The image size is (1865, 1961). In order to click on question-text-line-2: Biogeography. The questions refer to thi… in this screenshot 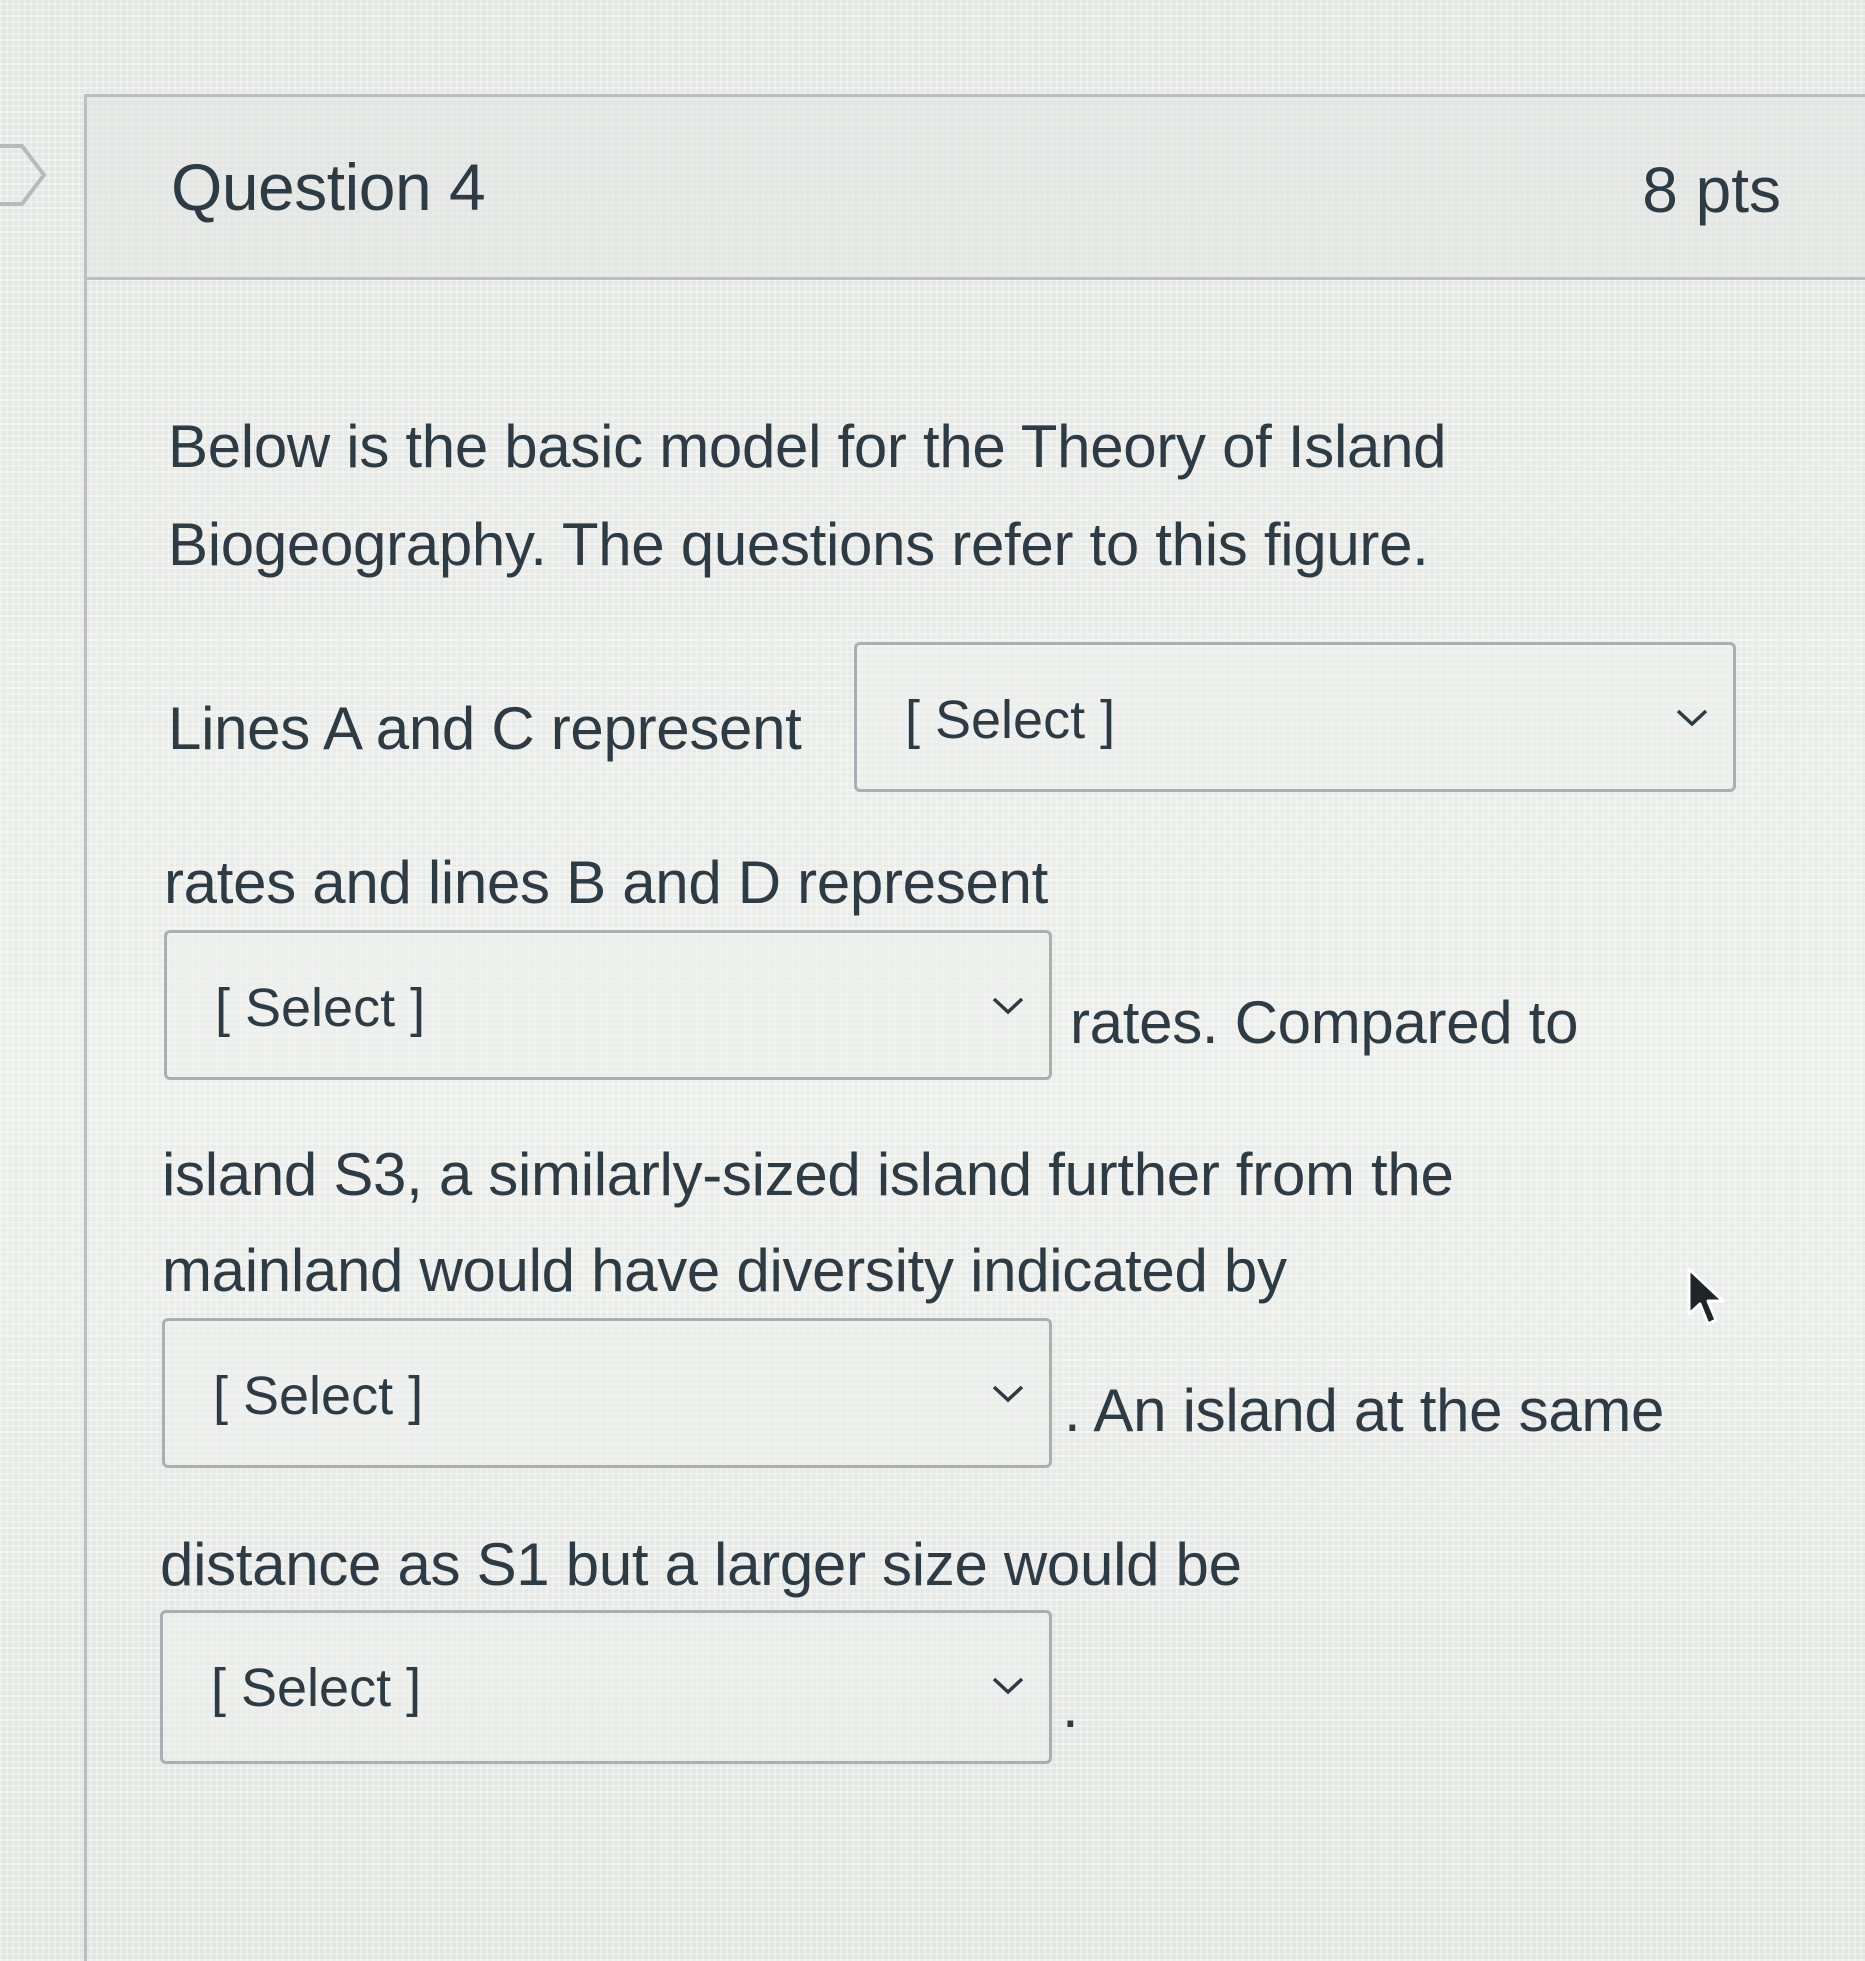, I will do `click(798, 544)`.